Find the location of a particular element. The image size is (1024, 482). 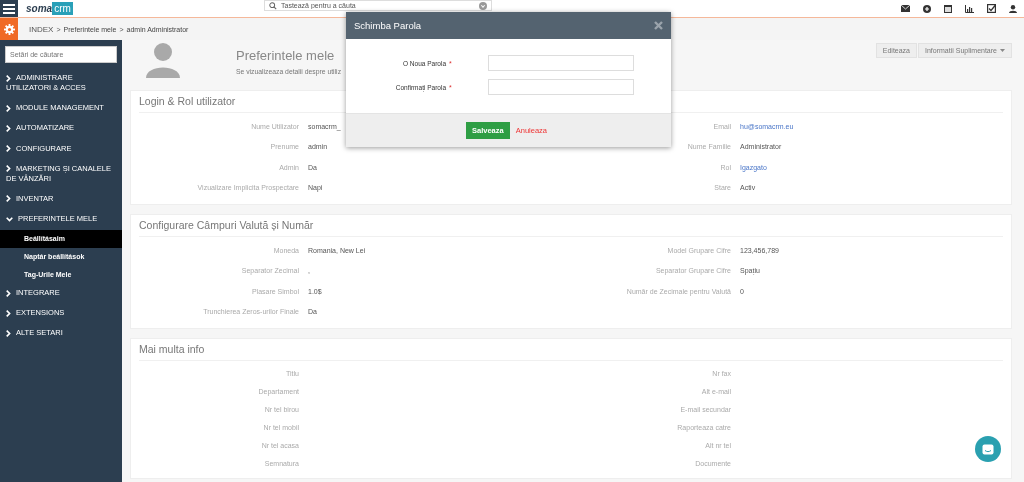

plus-circle-icon is located at coordinates (927, 8).